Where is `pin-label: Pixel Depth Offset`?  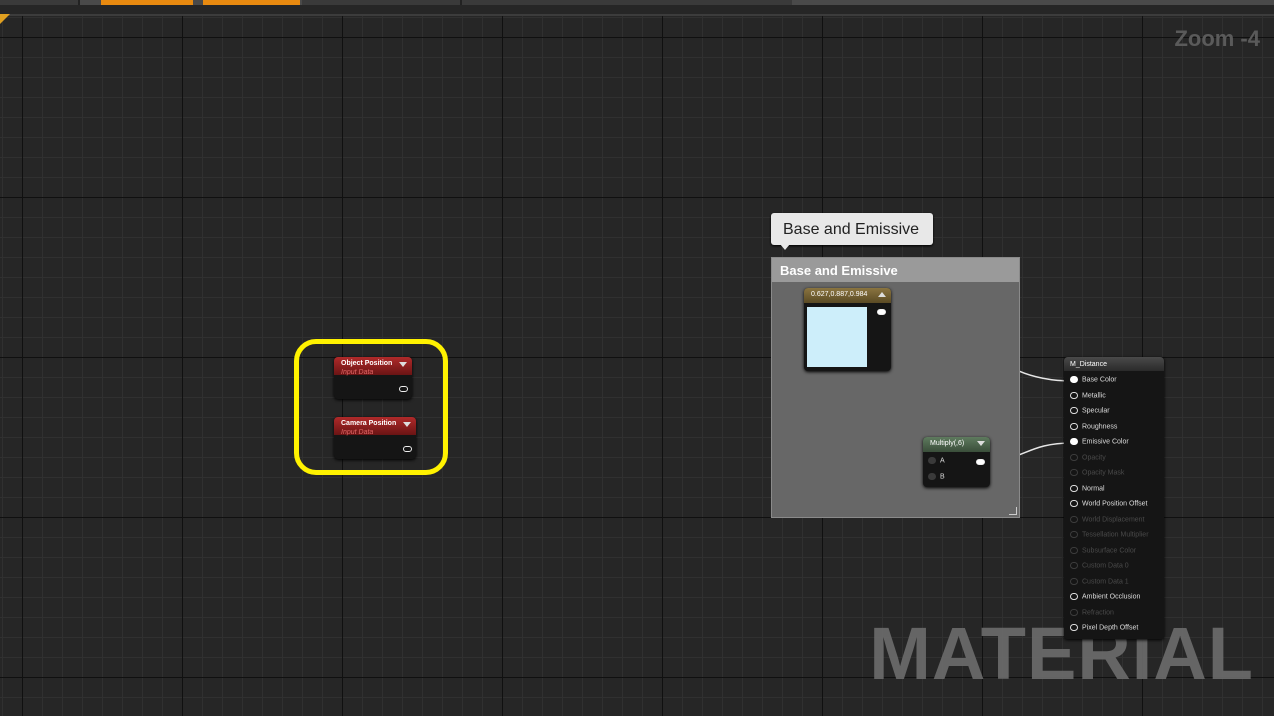 pin-label: Pixel Depth Offset is located at coordinates (1110, 628).